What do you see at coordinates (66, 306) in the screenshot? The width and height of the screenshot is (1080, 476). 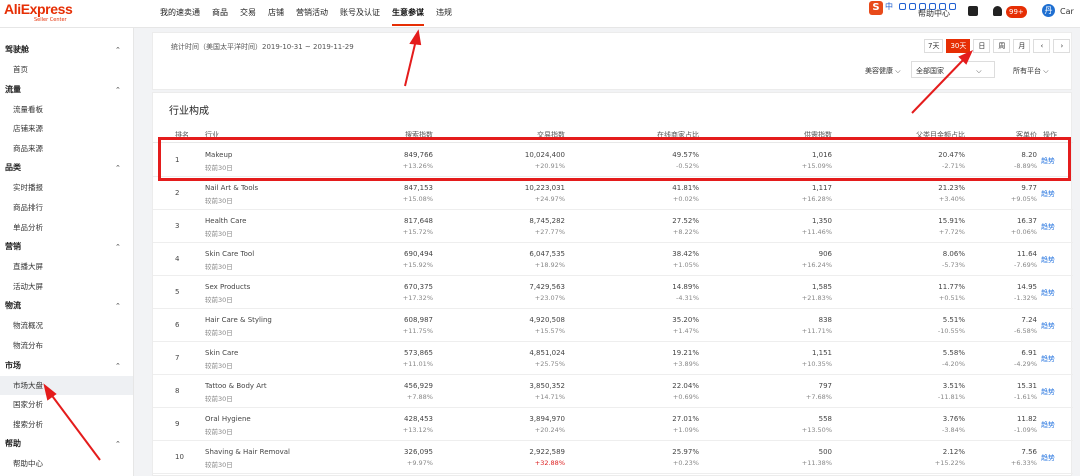 I see `sidebar-group: 物流 ⌃` at bounding box center [66, 306].